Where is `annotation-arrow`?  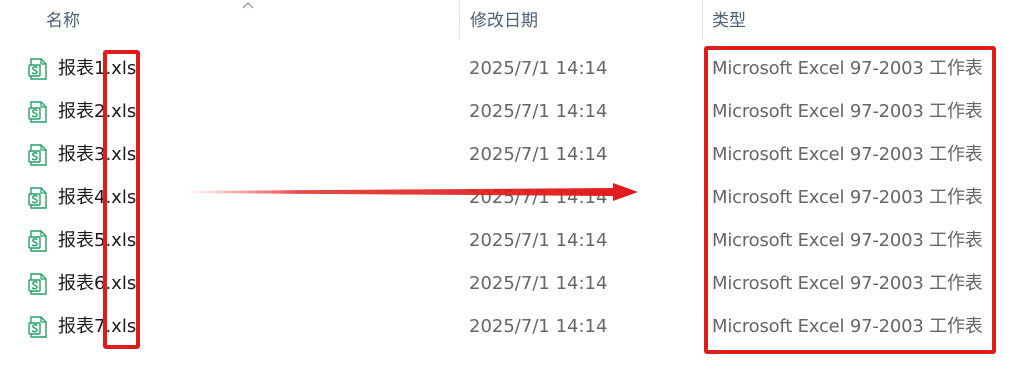 annotation-arrow is located at coordinates (411, 192).